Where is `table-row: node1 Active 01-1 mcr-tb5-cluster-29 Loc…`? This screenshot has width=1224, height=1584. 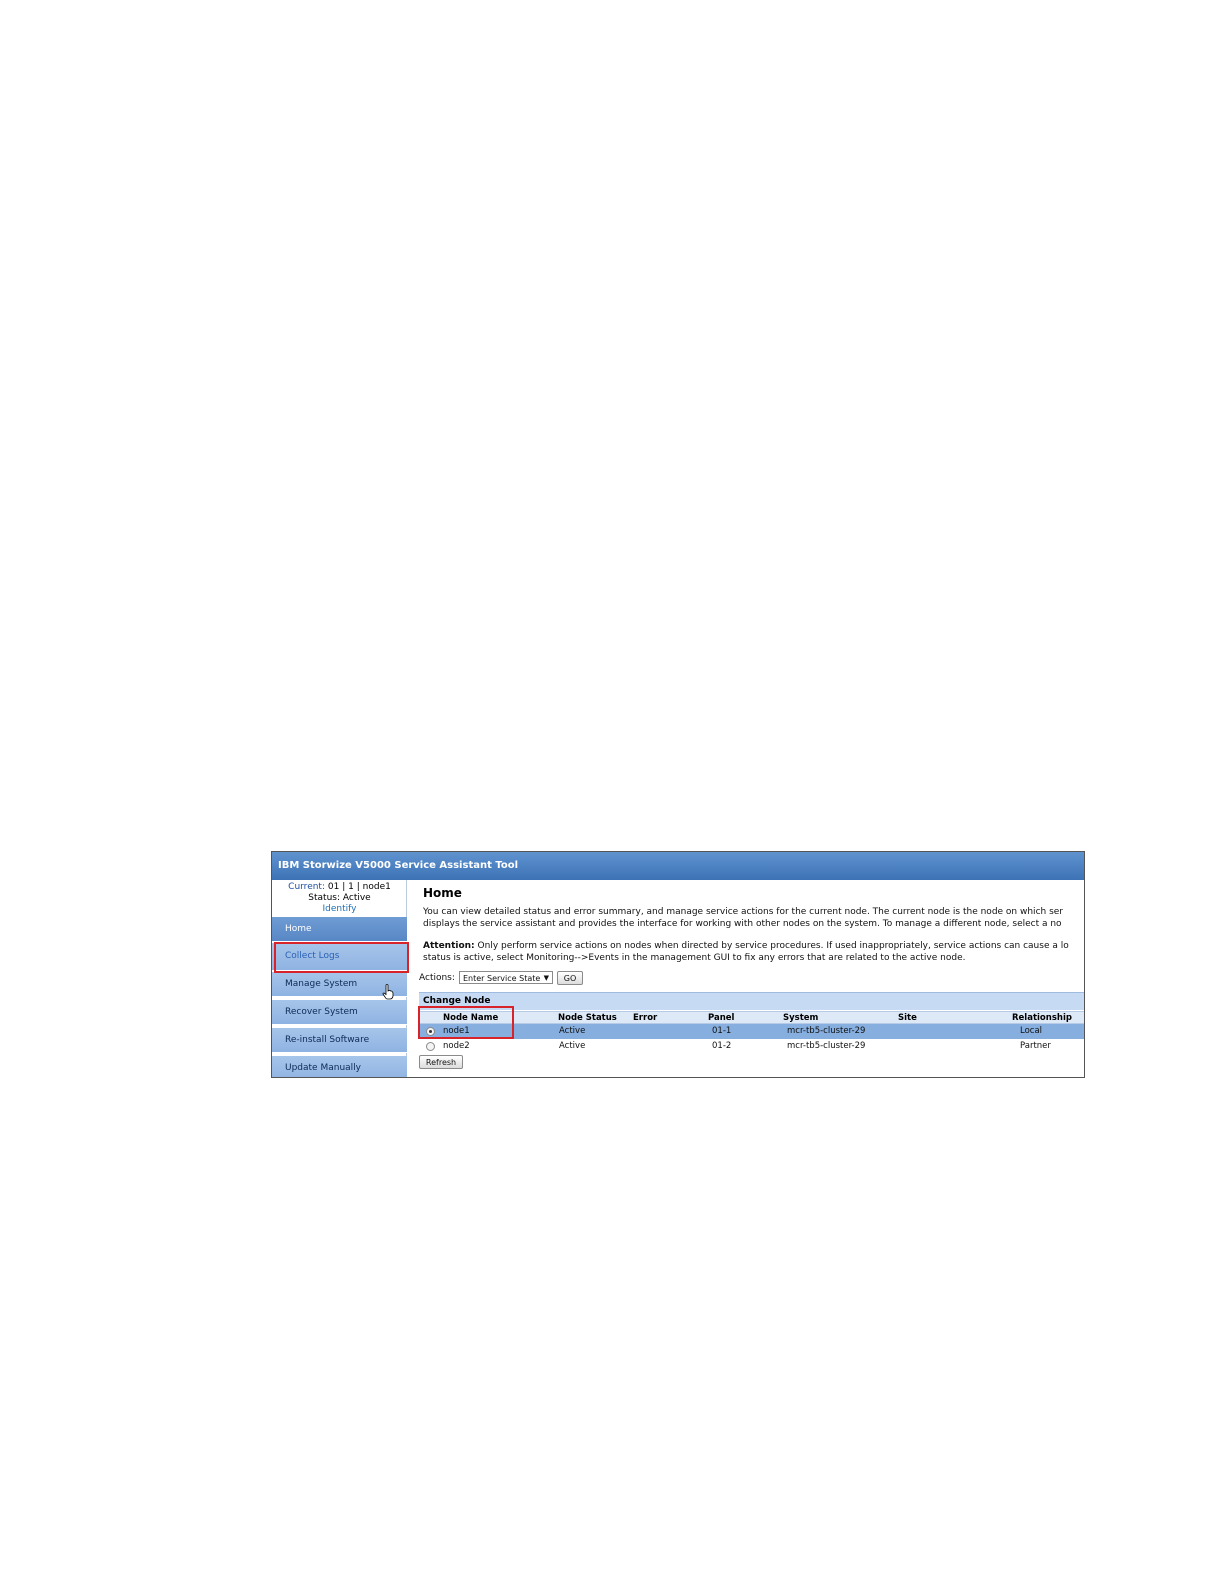 table-row: node1 Active 01-1 mcr-tb5-cluster-29 Loc… is located at coordinates (751, 1031).